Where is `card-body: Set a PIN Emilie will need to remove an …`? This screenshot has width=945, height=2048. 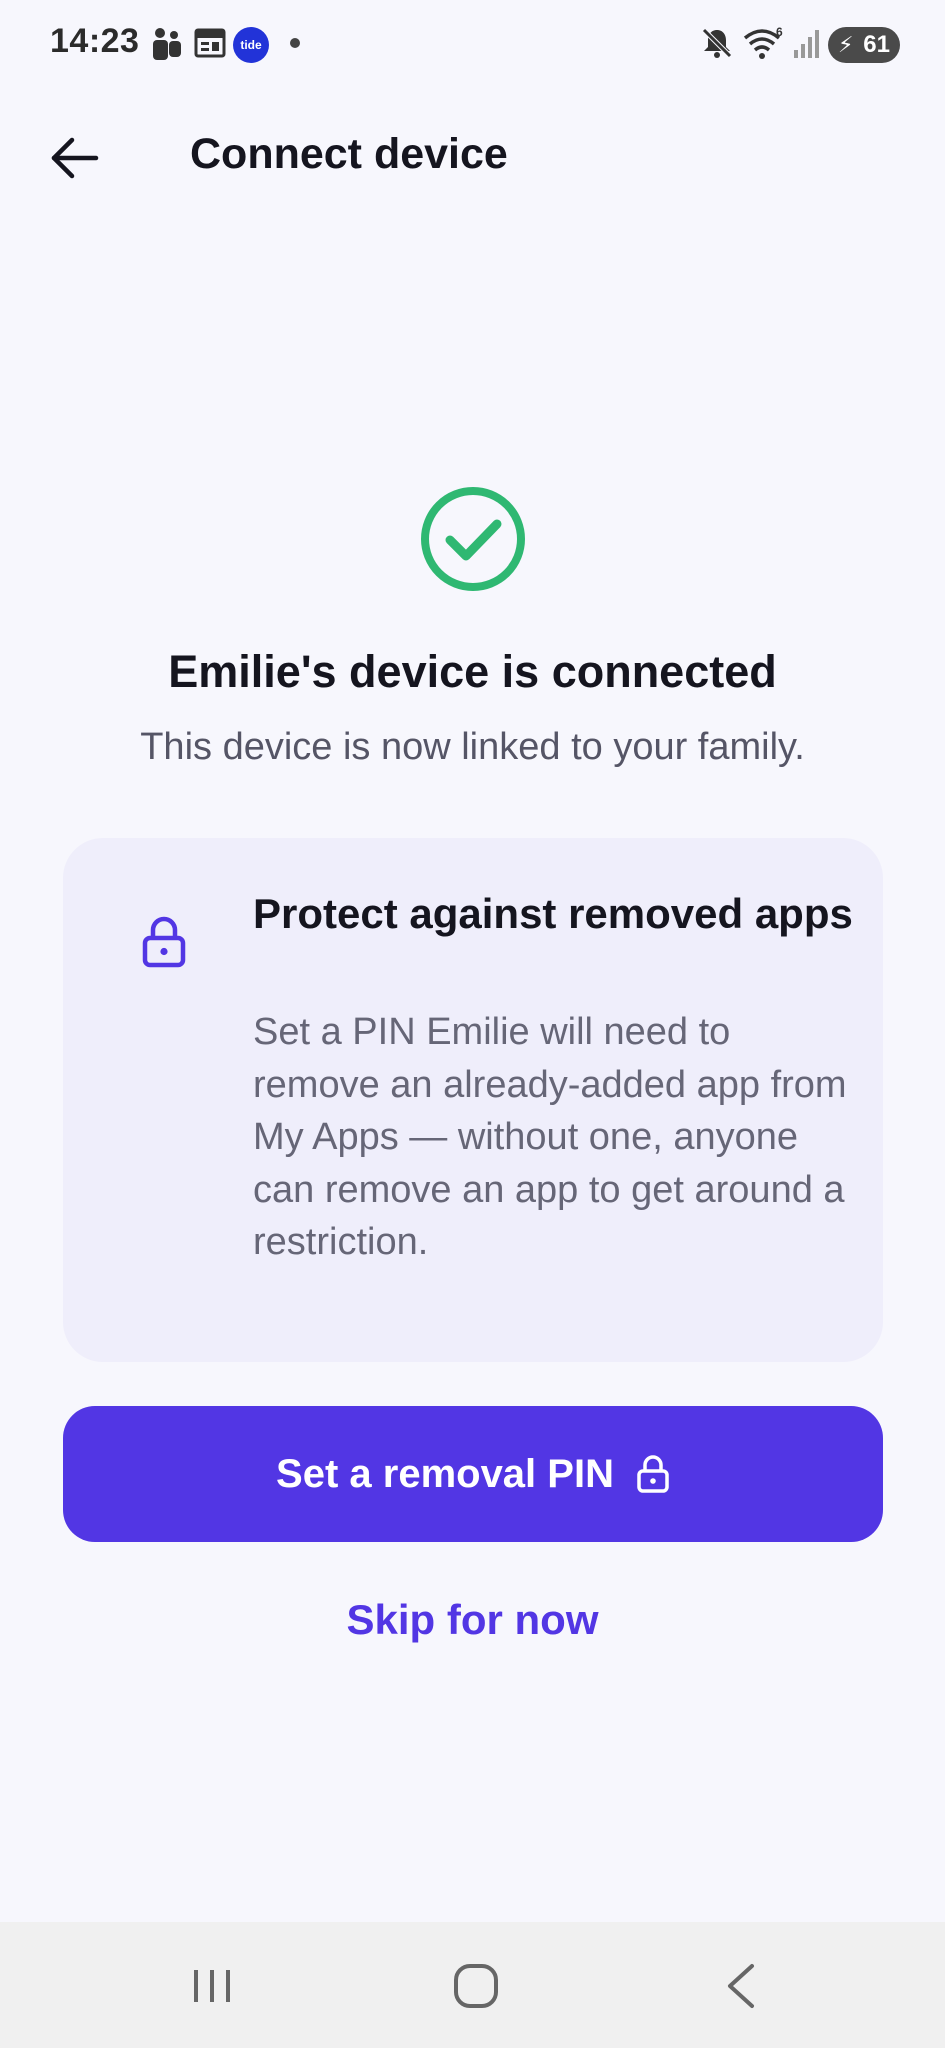 card-body: Set a PIN Emilie will need to remove an … is located at coordinates (550, 1137).